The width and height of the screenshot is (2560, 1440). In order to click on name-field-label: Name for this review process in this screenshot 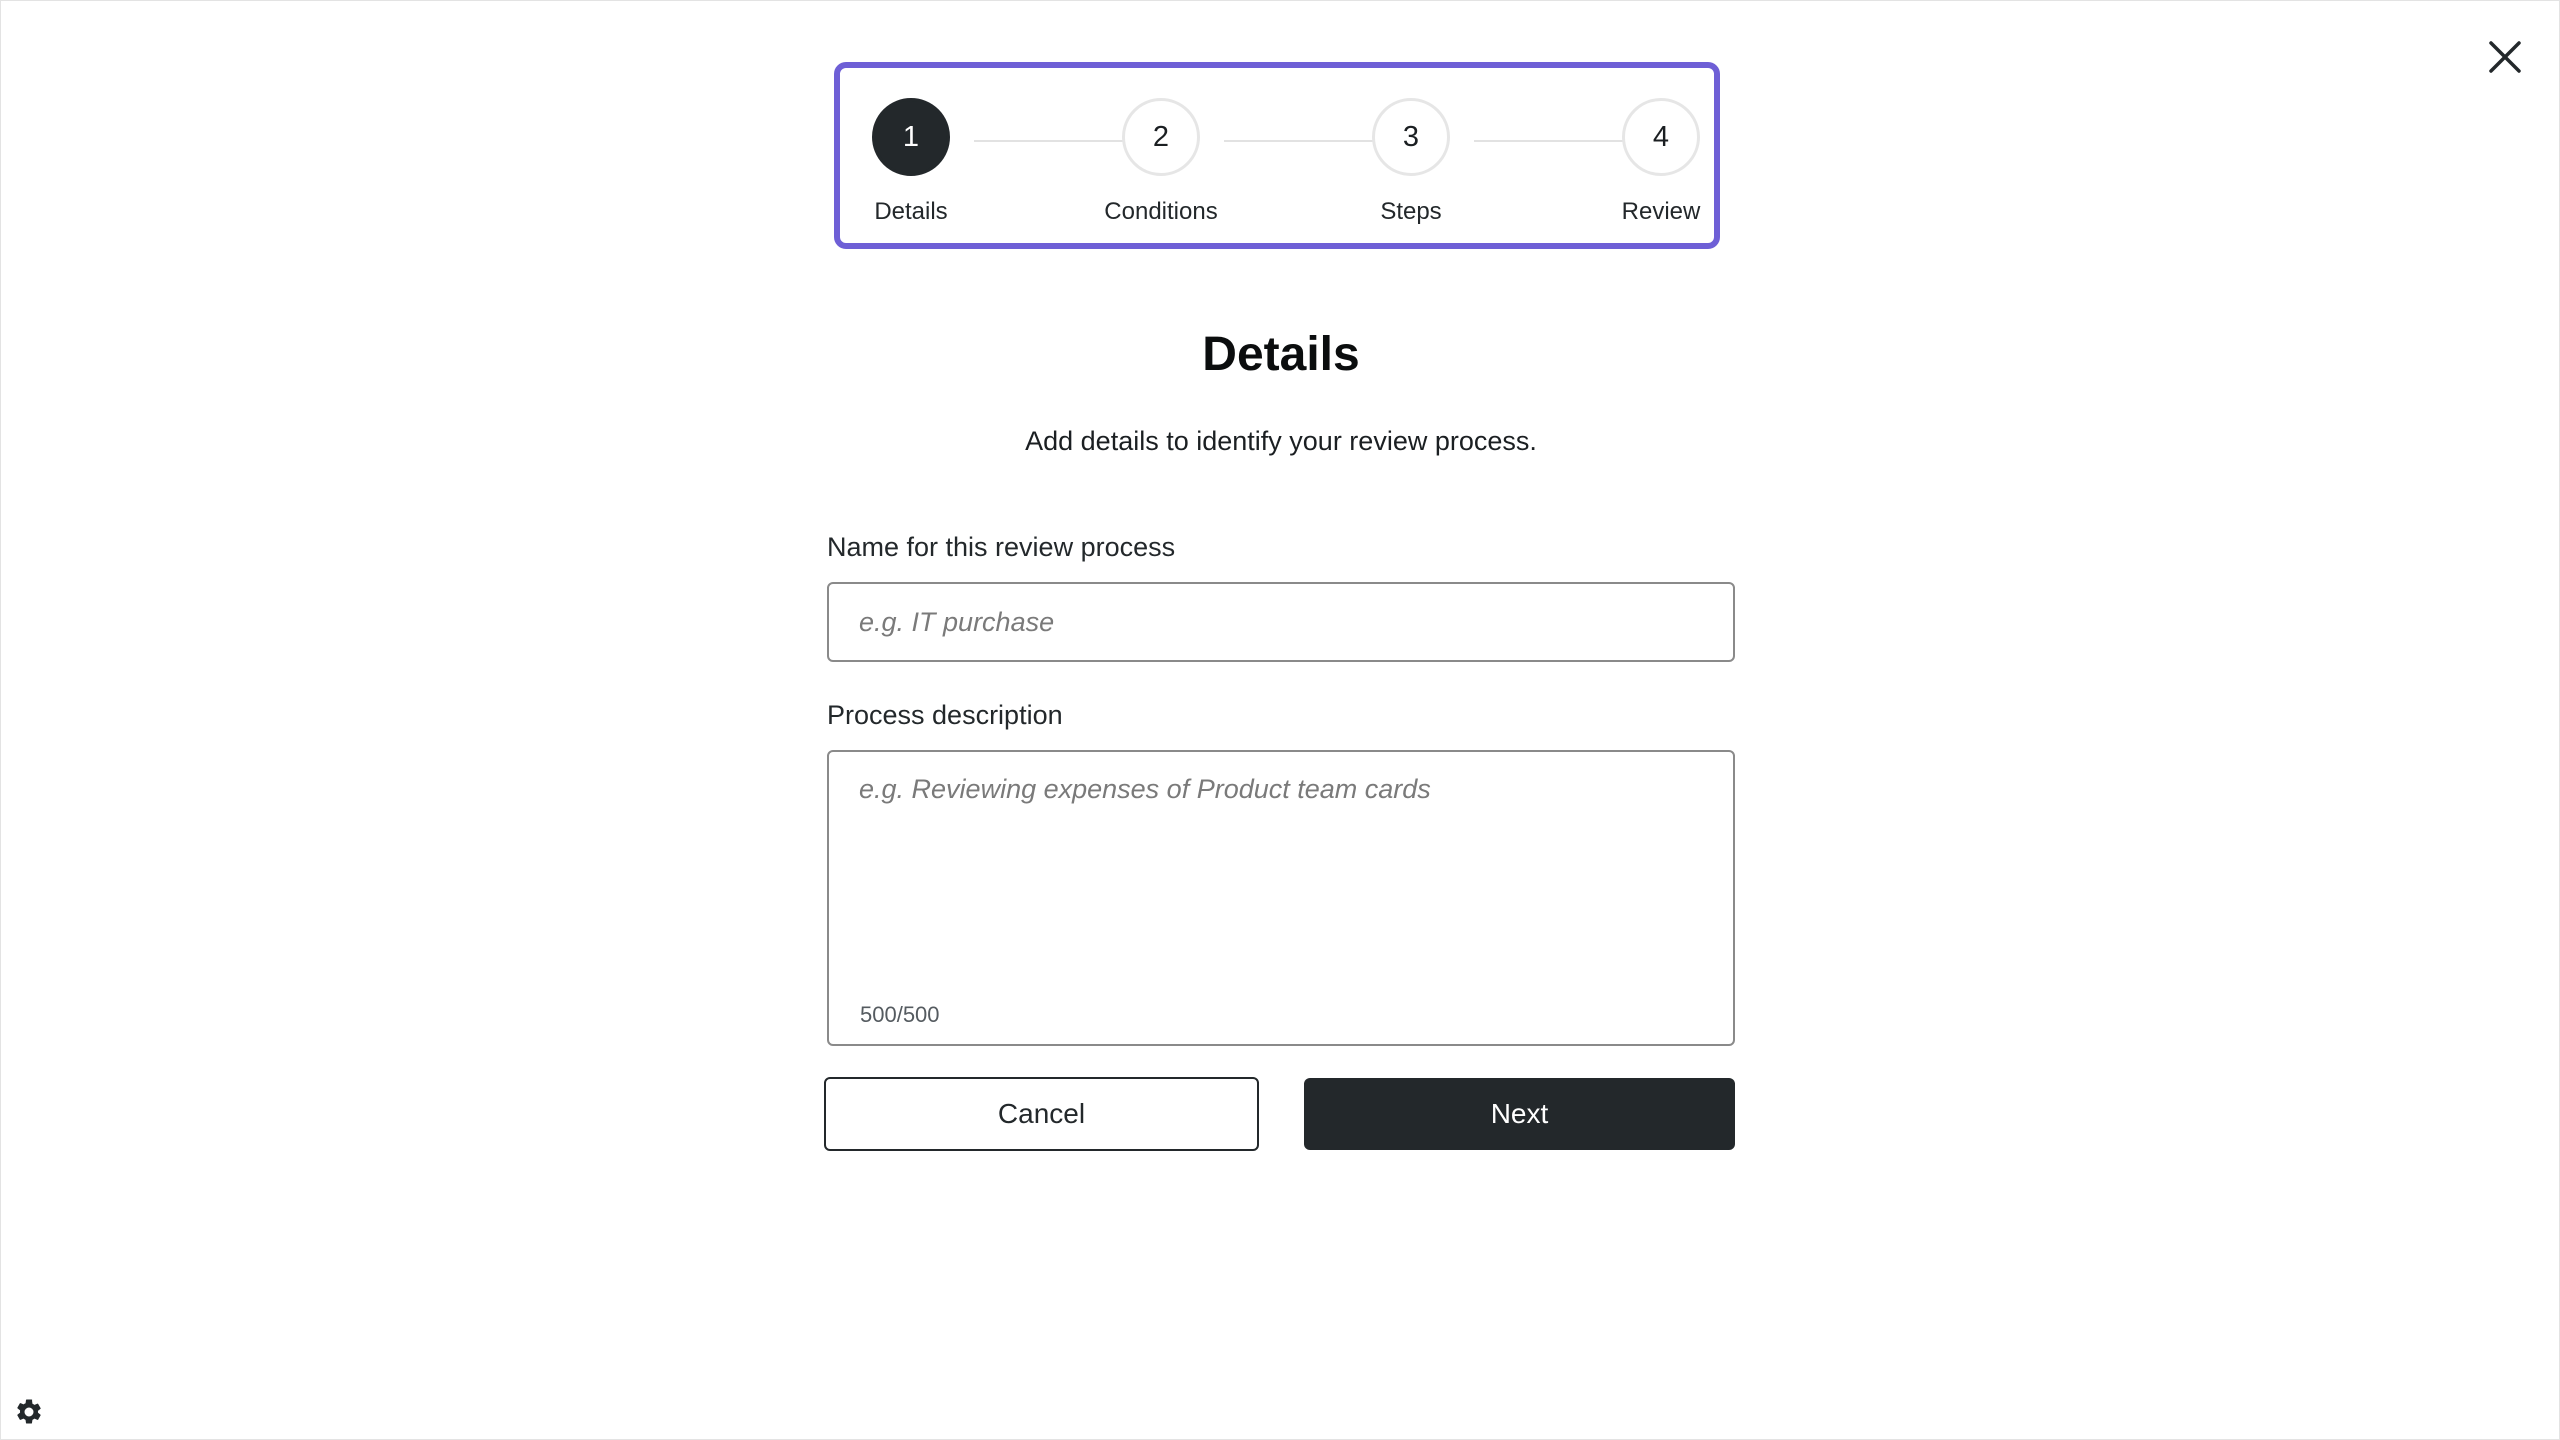, I will do `click(1001, 547)`.